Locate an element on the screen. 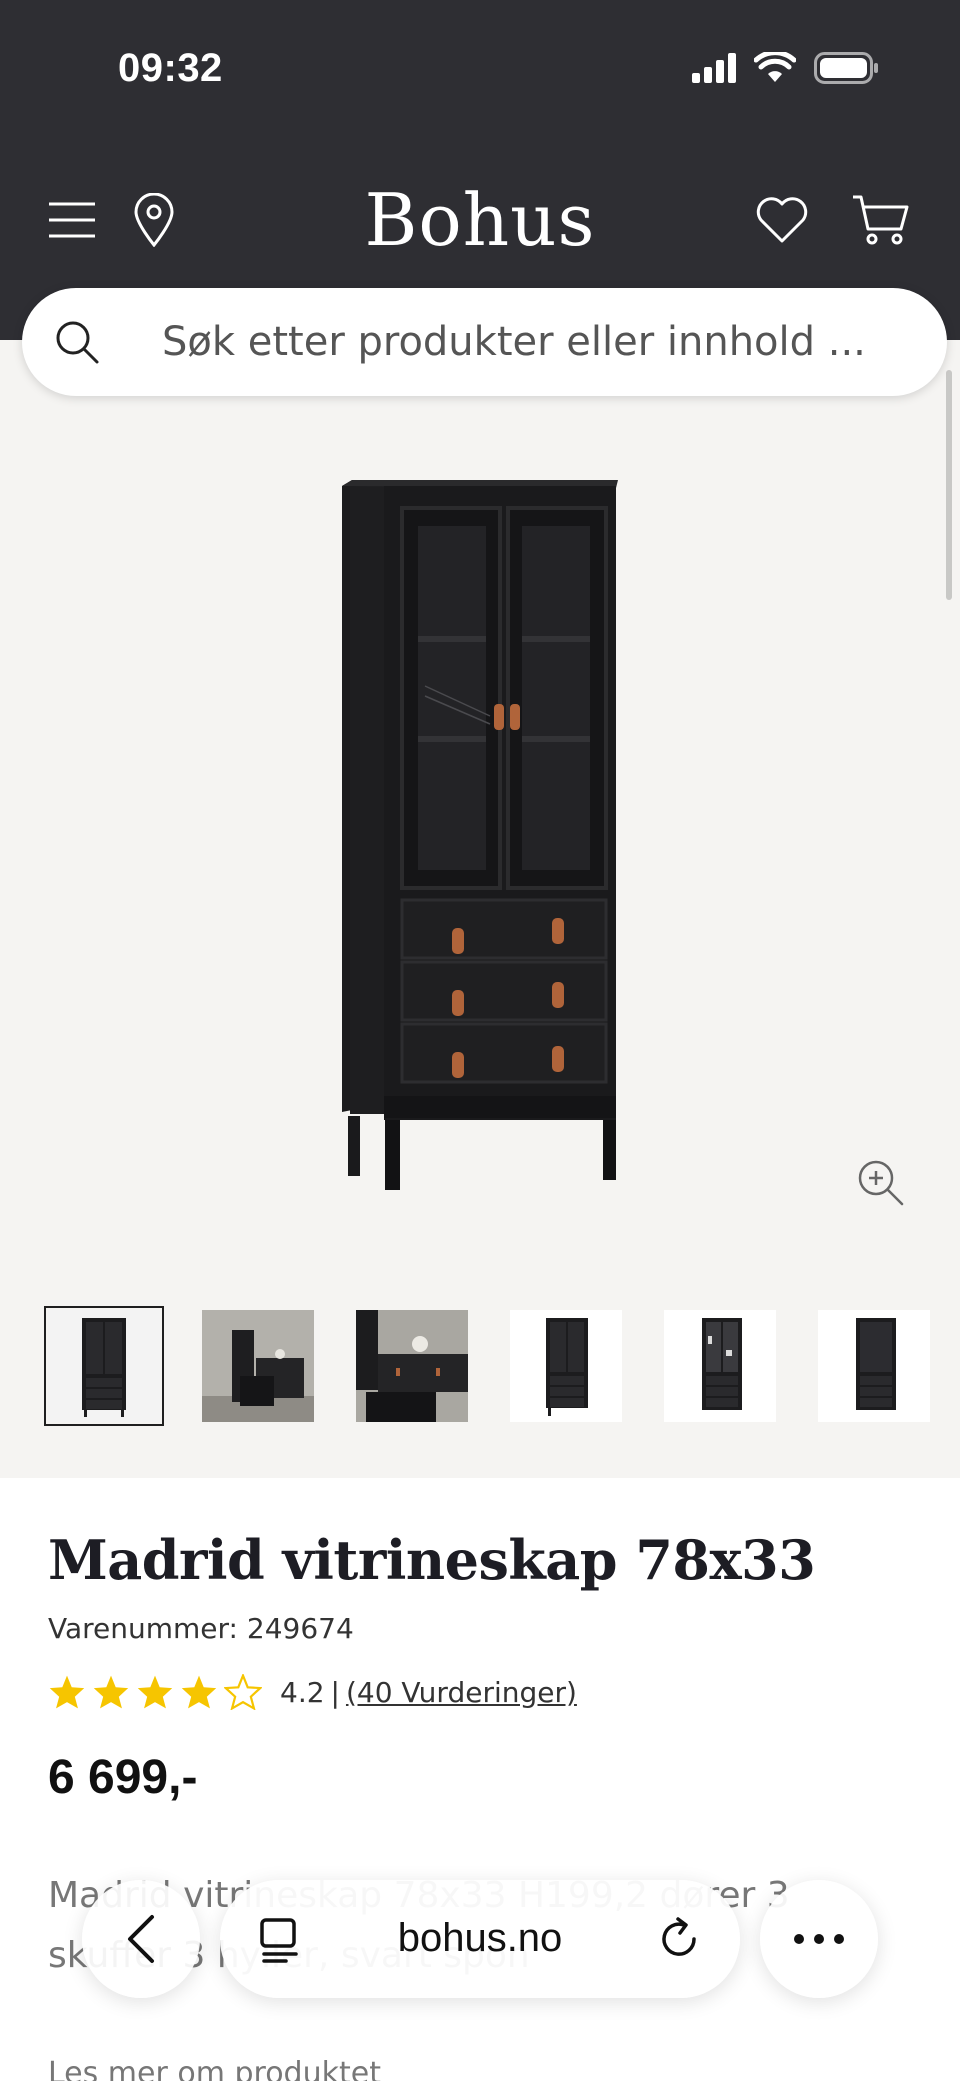 Image resolution: width=960 pixels, height=2081 pixels. product-price: 6 699,- is located at coordinates (123, 1777).